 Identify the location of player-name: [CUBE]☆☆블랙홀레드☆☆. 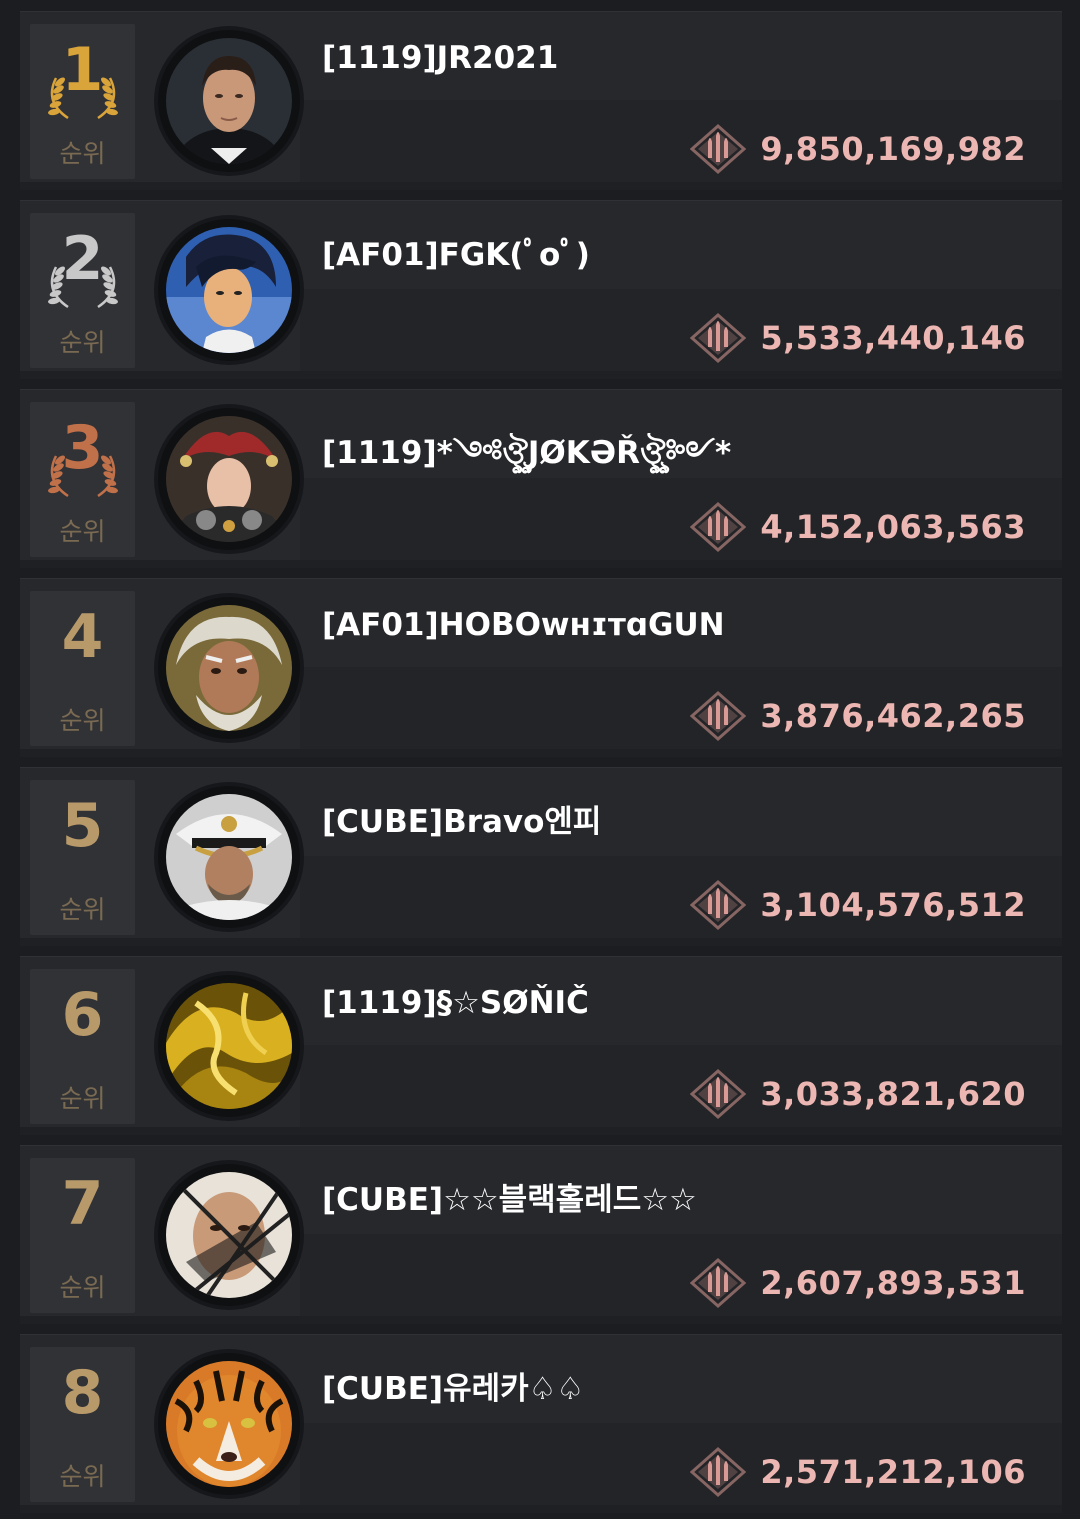
(509, 1200).